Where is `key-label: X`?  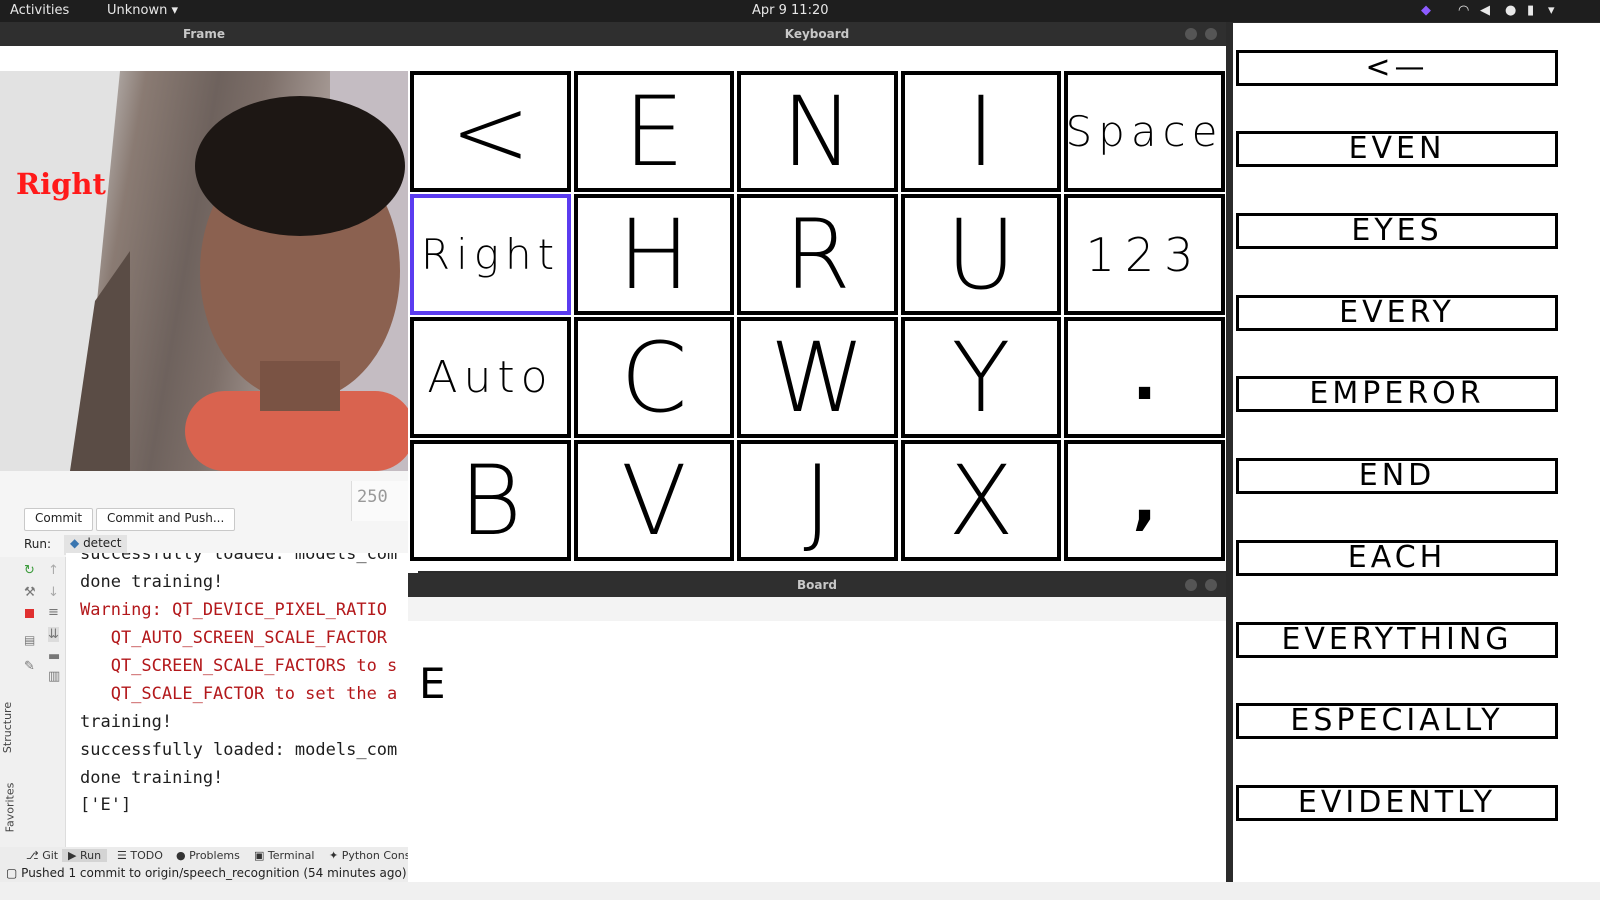 key-label: X is located at coordinates (981, 500).